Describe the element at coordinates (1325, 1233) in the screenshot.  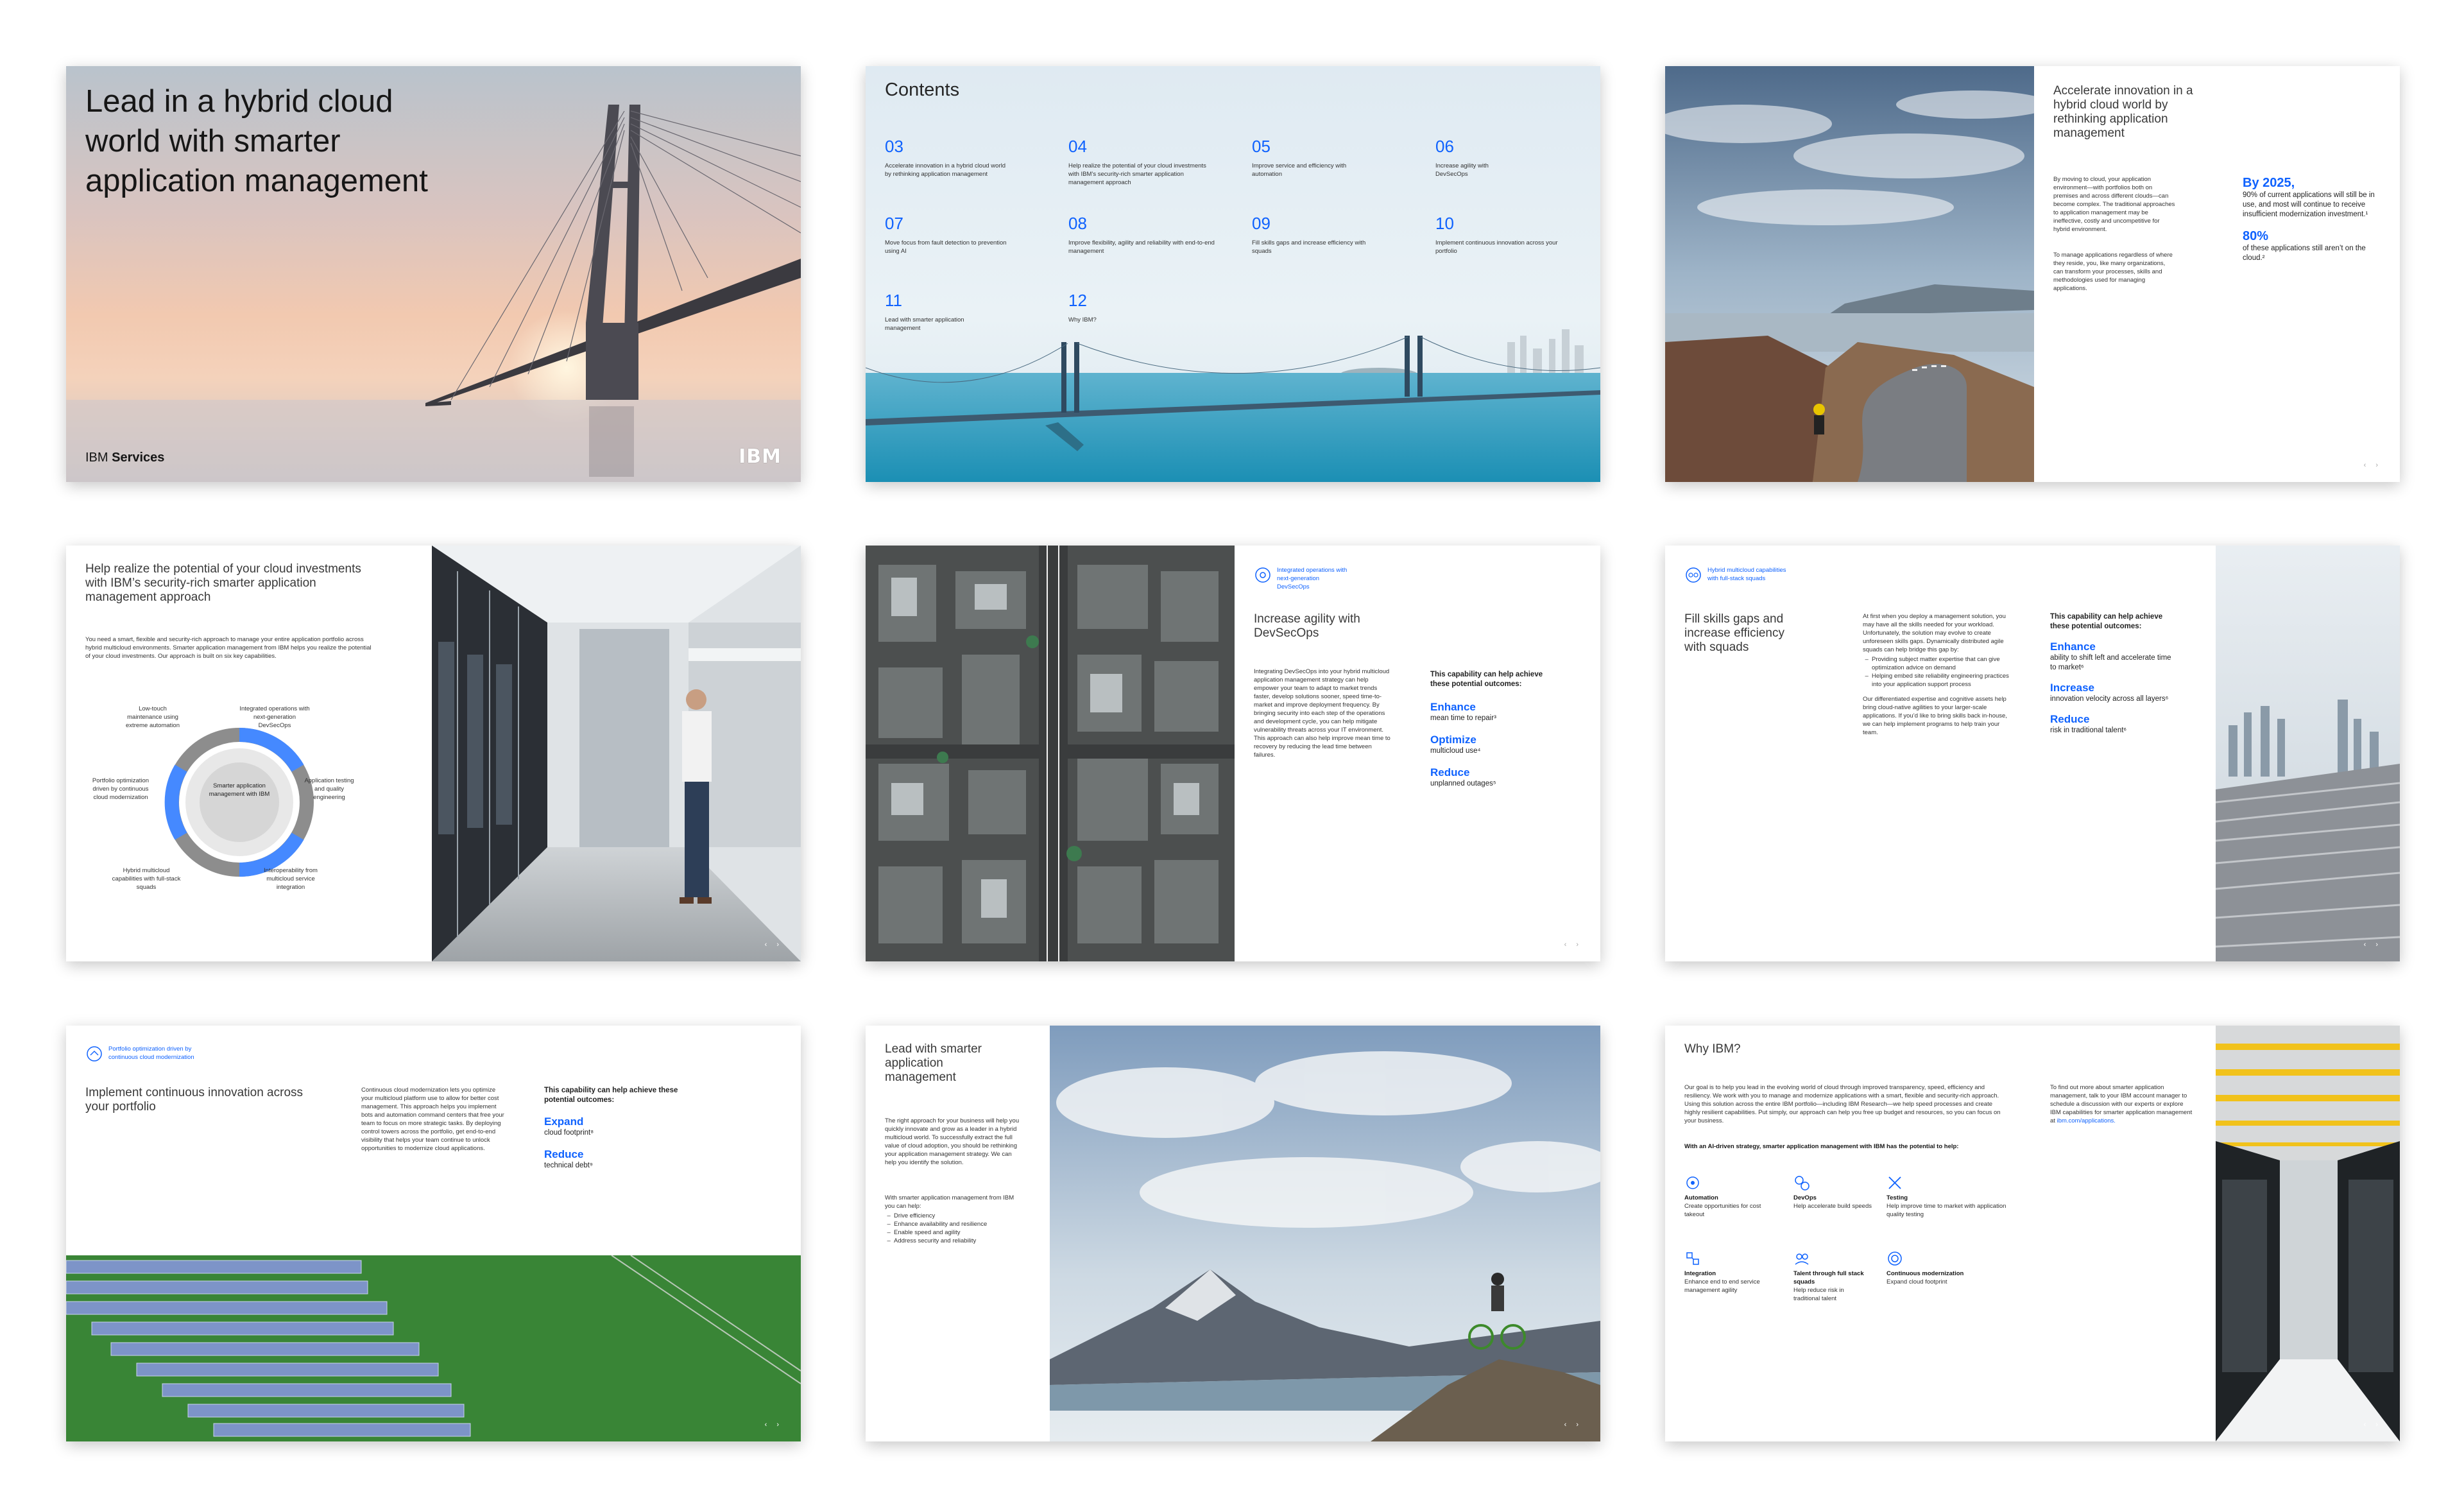
I see `mountain-biker-image` at that location.